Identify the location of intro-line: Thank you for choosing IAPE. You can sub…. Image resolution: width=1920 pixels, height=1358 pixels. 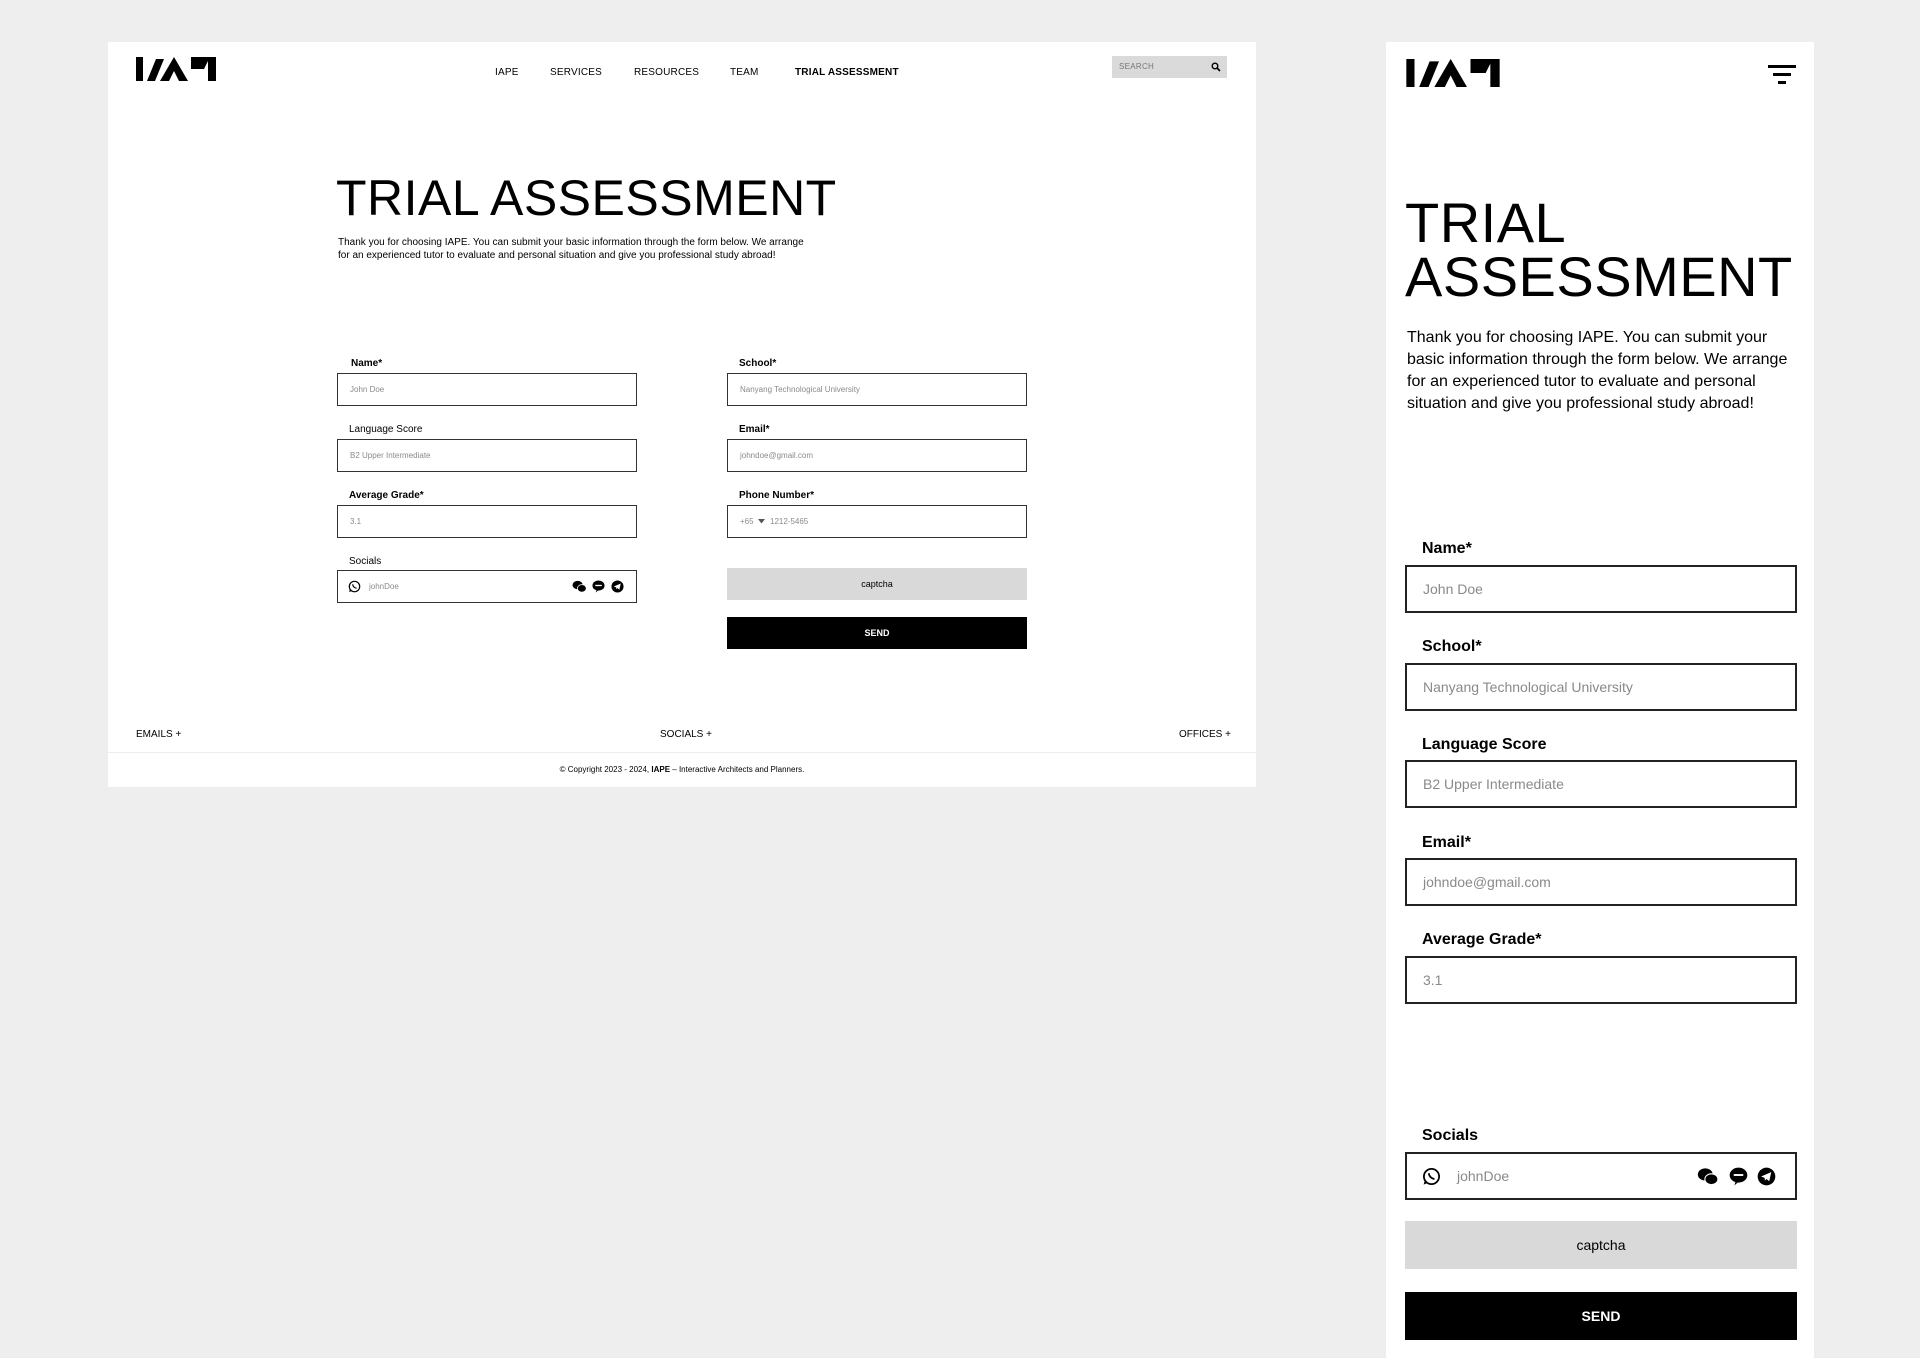
(571, 242).